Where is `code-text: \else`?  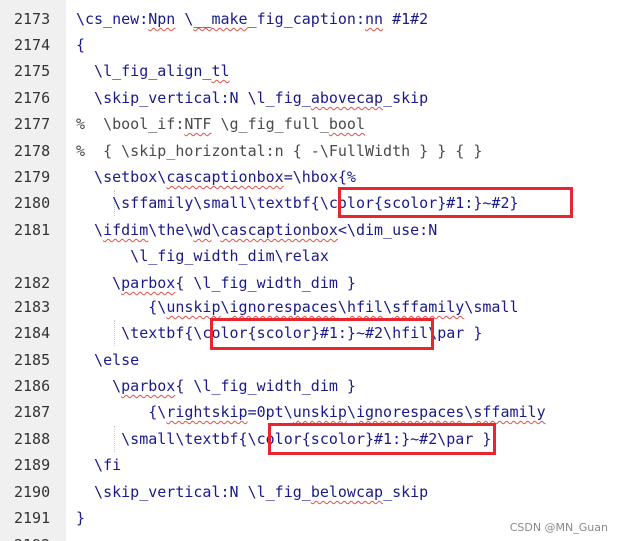 code-text: \else is located at coordinates (107, 360).